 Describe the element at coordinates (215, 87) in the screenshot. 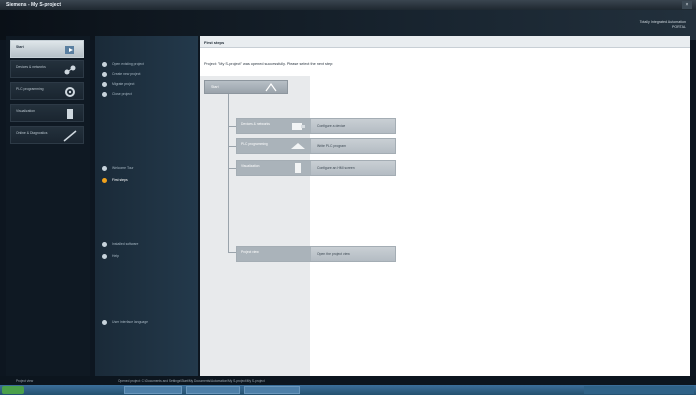

I see `start-node-label: Start` at that location.